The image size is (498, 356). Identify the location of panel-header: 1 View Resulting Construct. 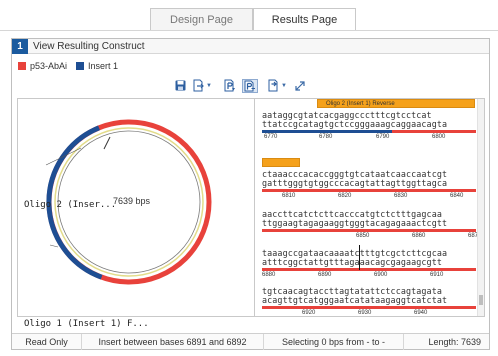
(250, 46).